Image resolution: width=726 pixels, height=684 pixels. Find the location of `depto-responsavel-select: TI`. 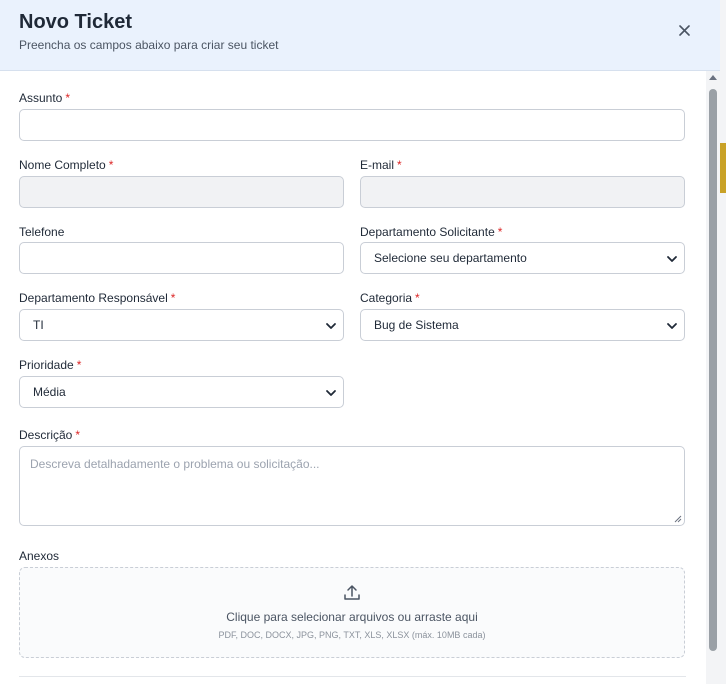

depto-responsavel-select: TI is located at coordinates (181, 325).